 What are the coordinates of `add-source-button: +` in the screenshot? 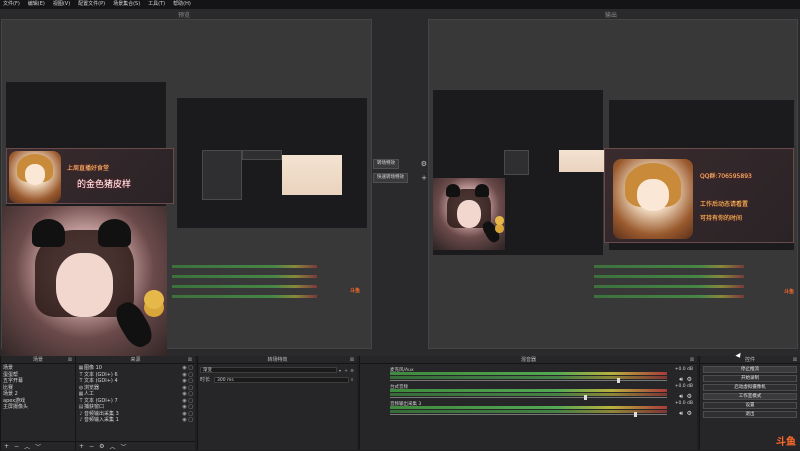 It's located at (81, 446).